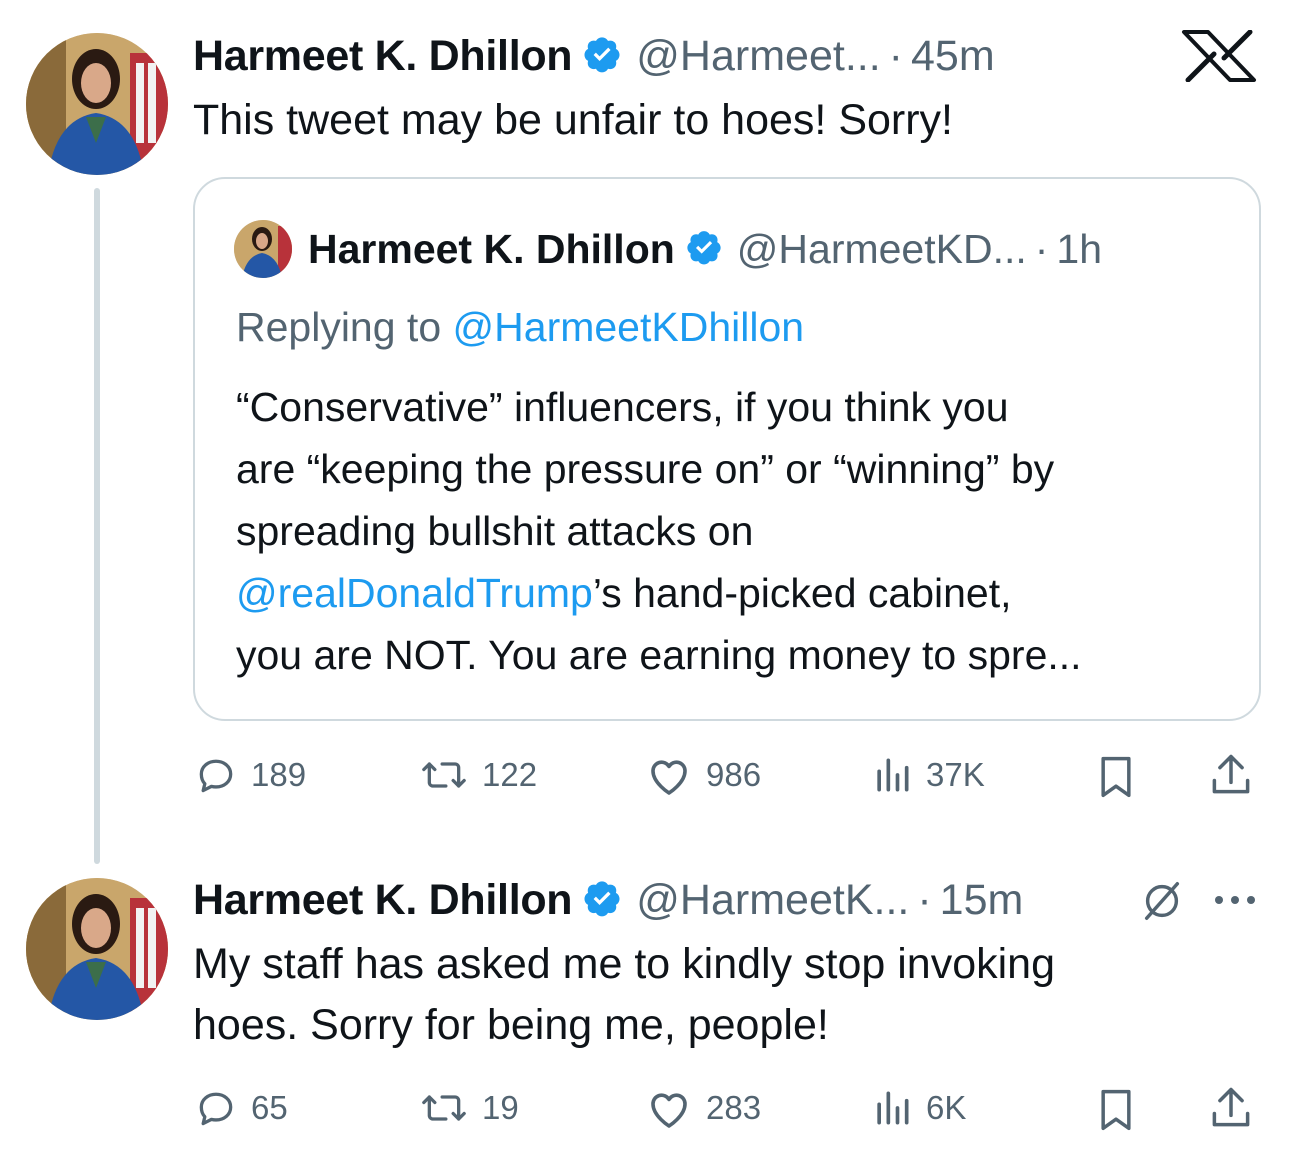 The height and width of the screenshot is (1159, 1290). I want to click on quoted-timestamp: 1h, so click(1079, 249).